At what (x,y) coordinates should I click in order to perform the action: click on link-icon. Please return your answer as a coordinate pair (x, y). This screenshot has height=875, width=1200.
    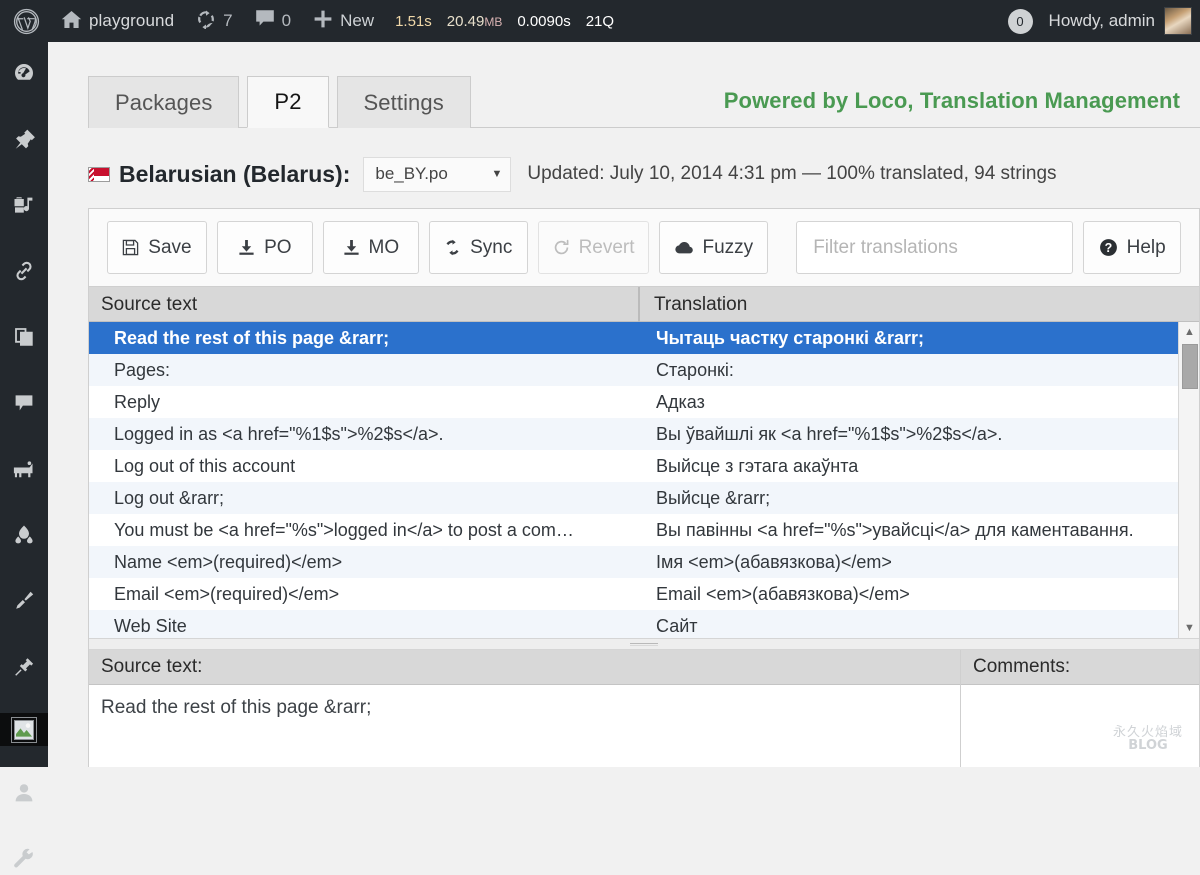
    Looking at the image, I should click on (24, 271).